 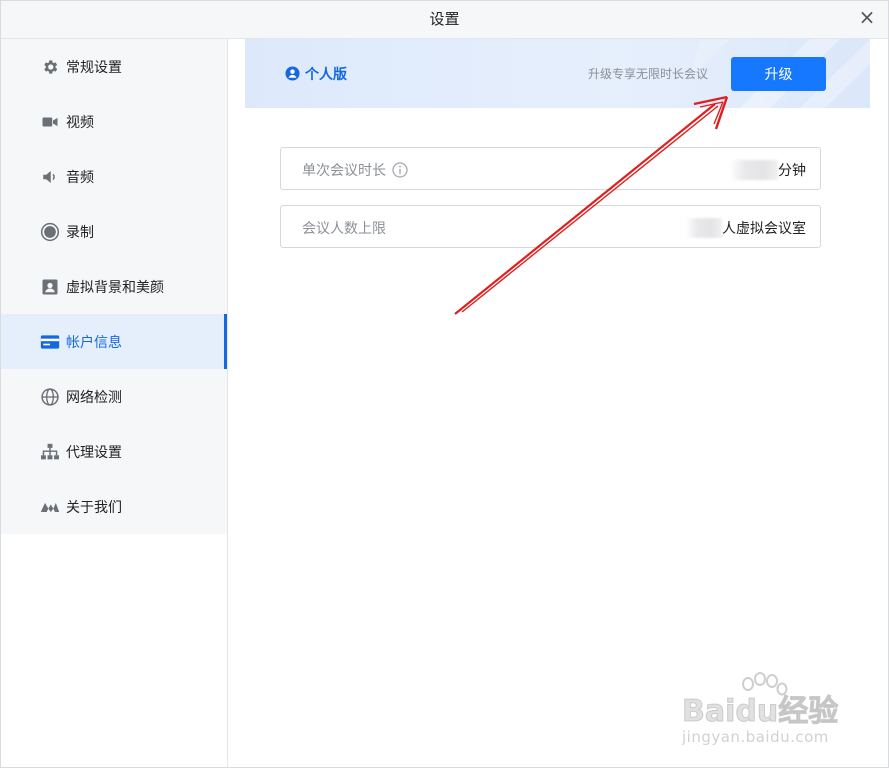 I want to click on sidebar-item-label: 代理设置, so click(x=94, y=452).